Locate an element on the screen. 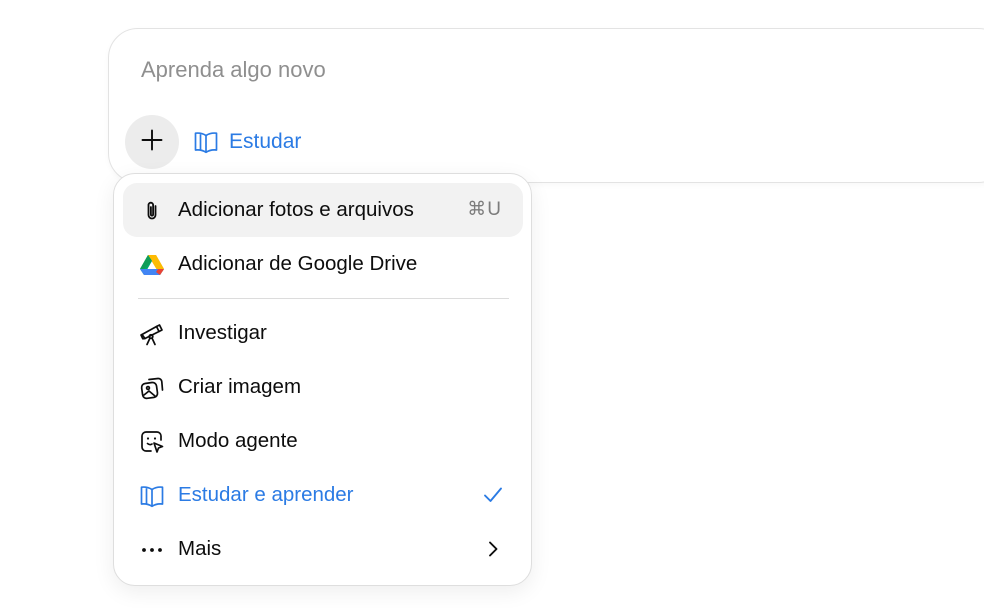  menu-item-label: Modo agente is located at coordinates (238, 440).